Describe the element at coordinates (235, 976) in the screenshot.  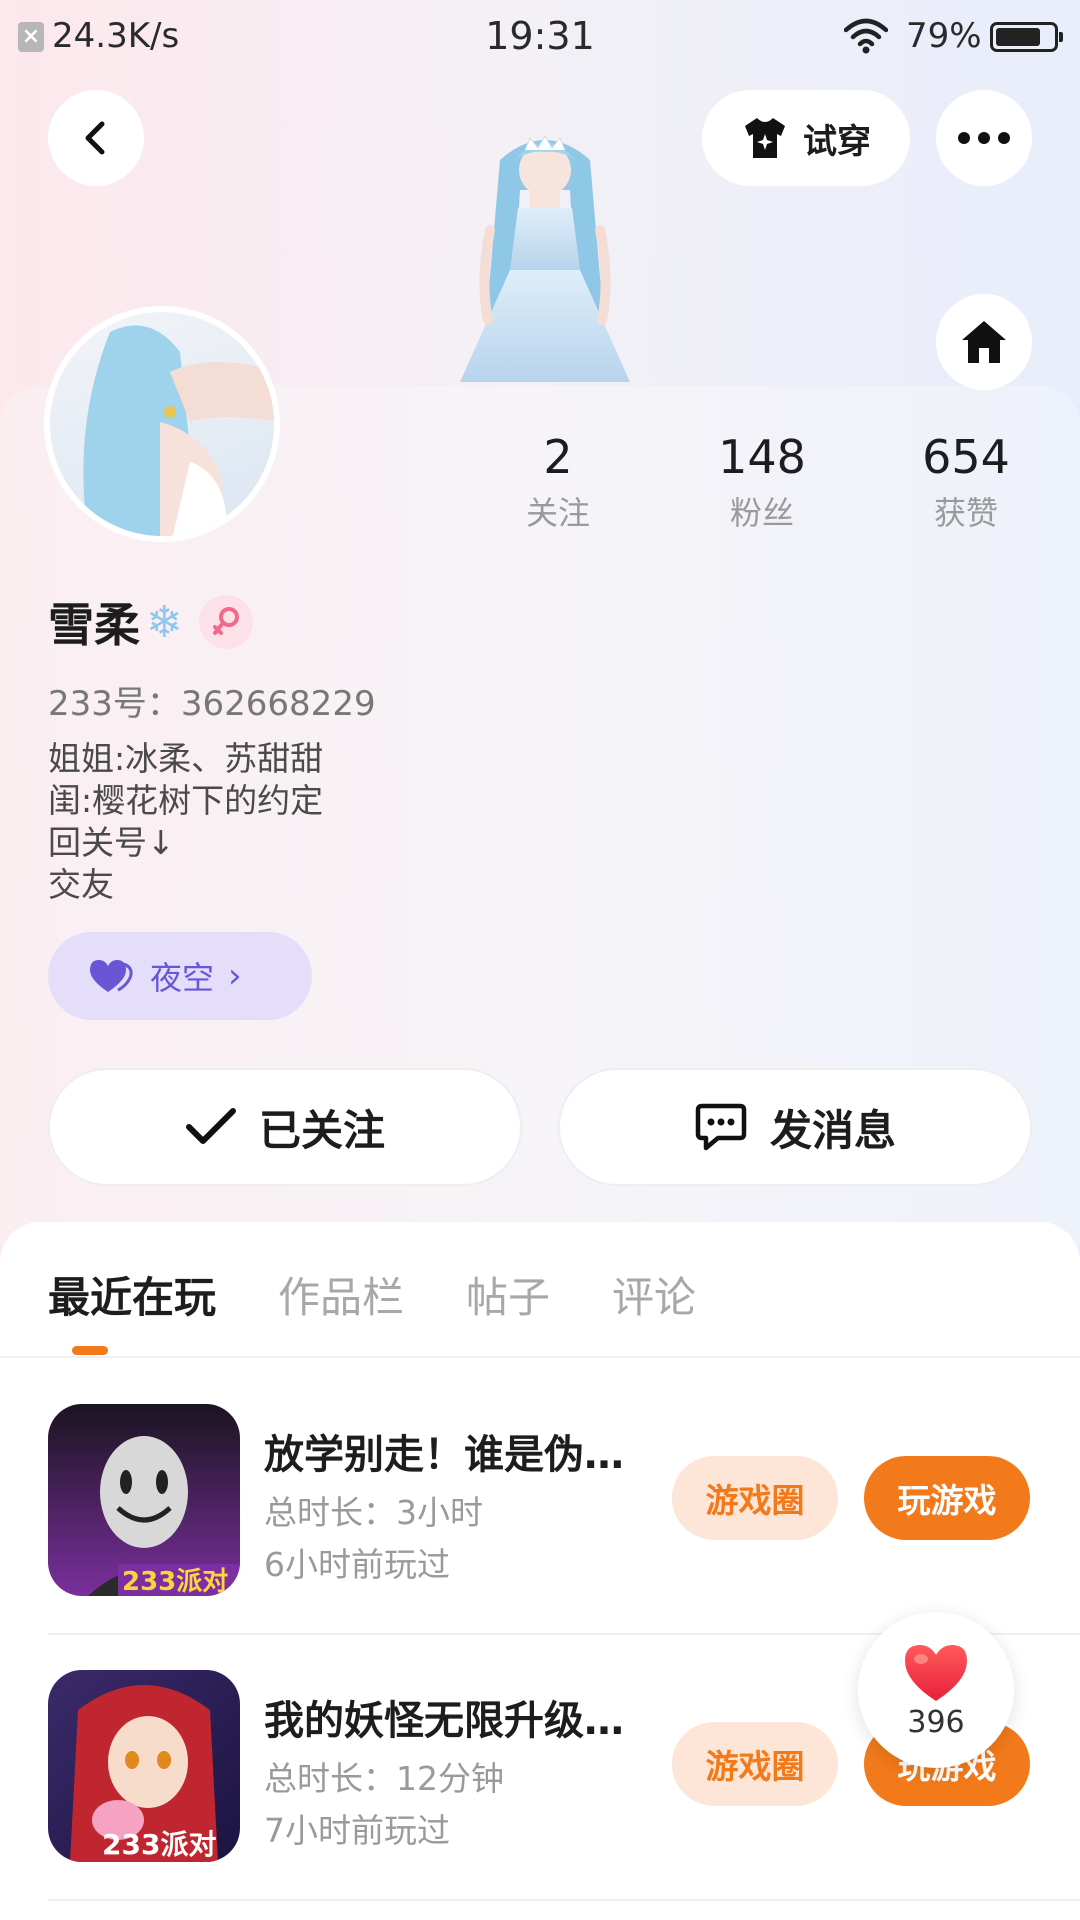
I see `chevron-right-icon: ›` at that location.